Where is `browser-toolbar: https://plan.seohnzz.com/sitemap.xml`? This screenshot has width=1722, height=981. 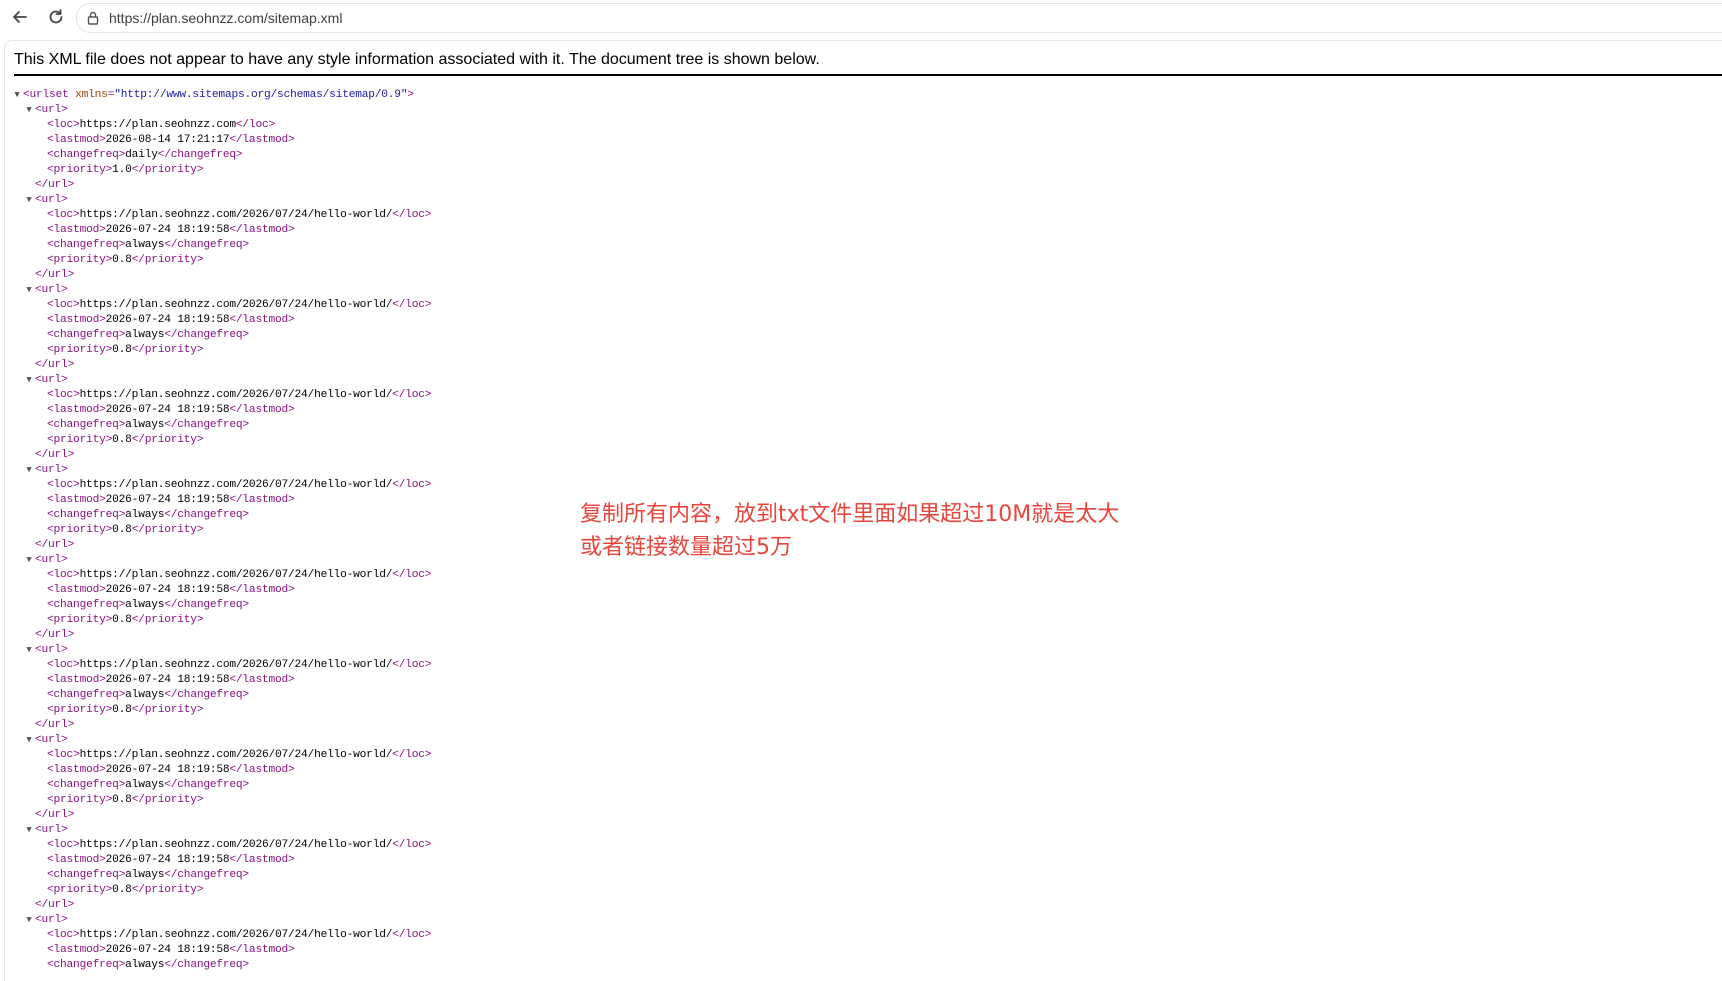 browser-toolbar: https://plan.seohnzz.com/sitemap.xml is located at coordinates (861, 17).